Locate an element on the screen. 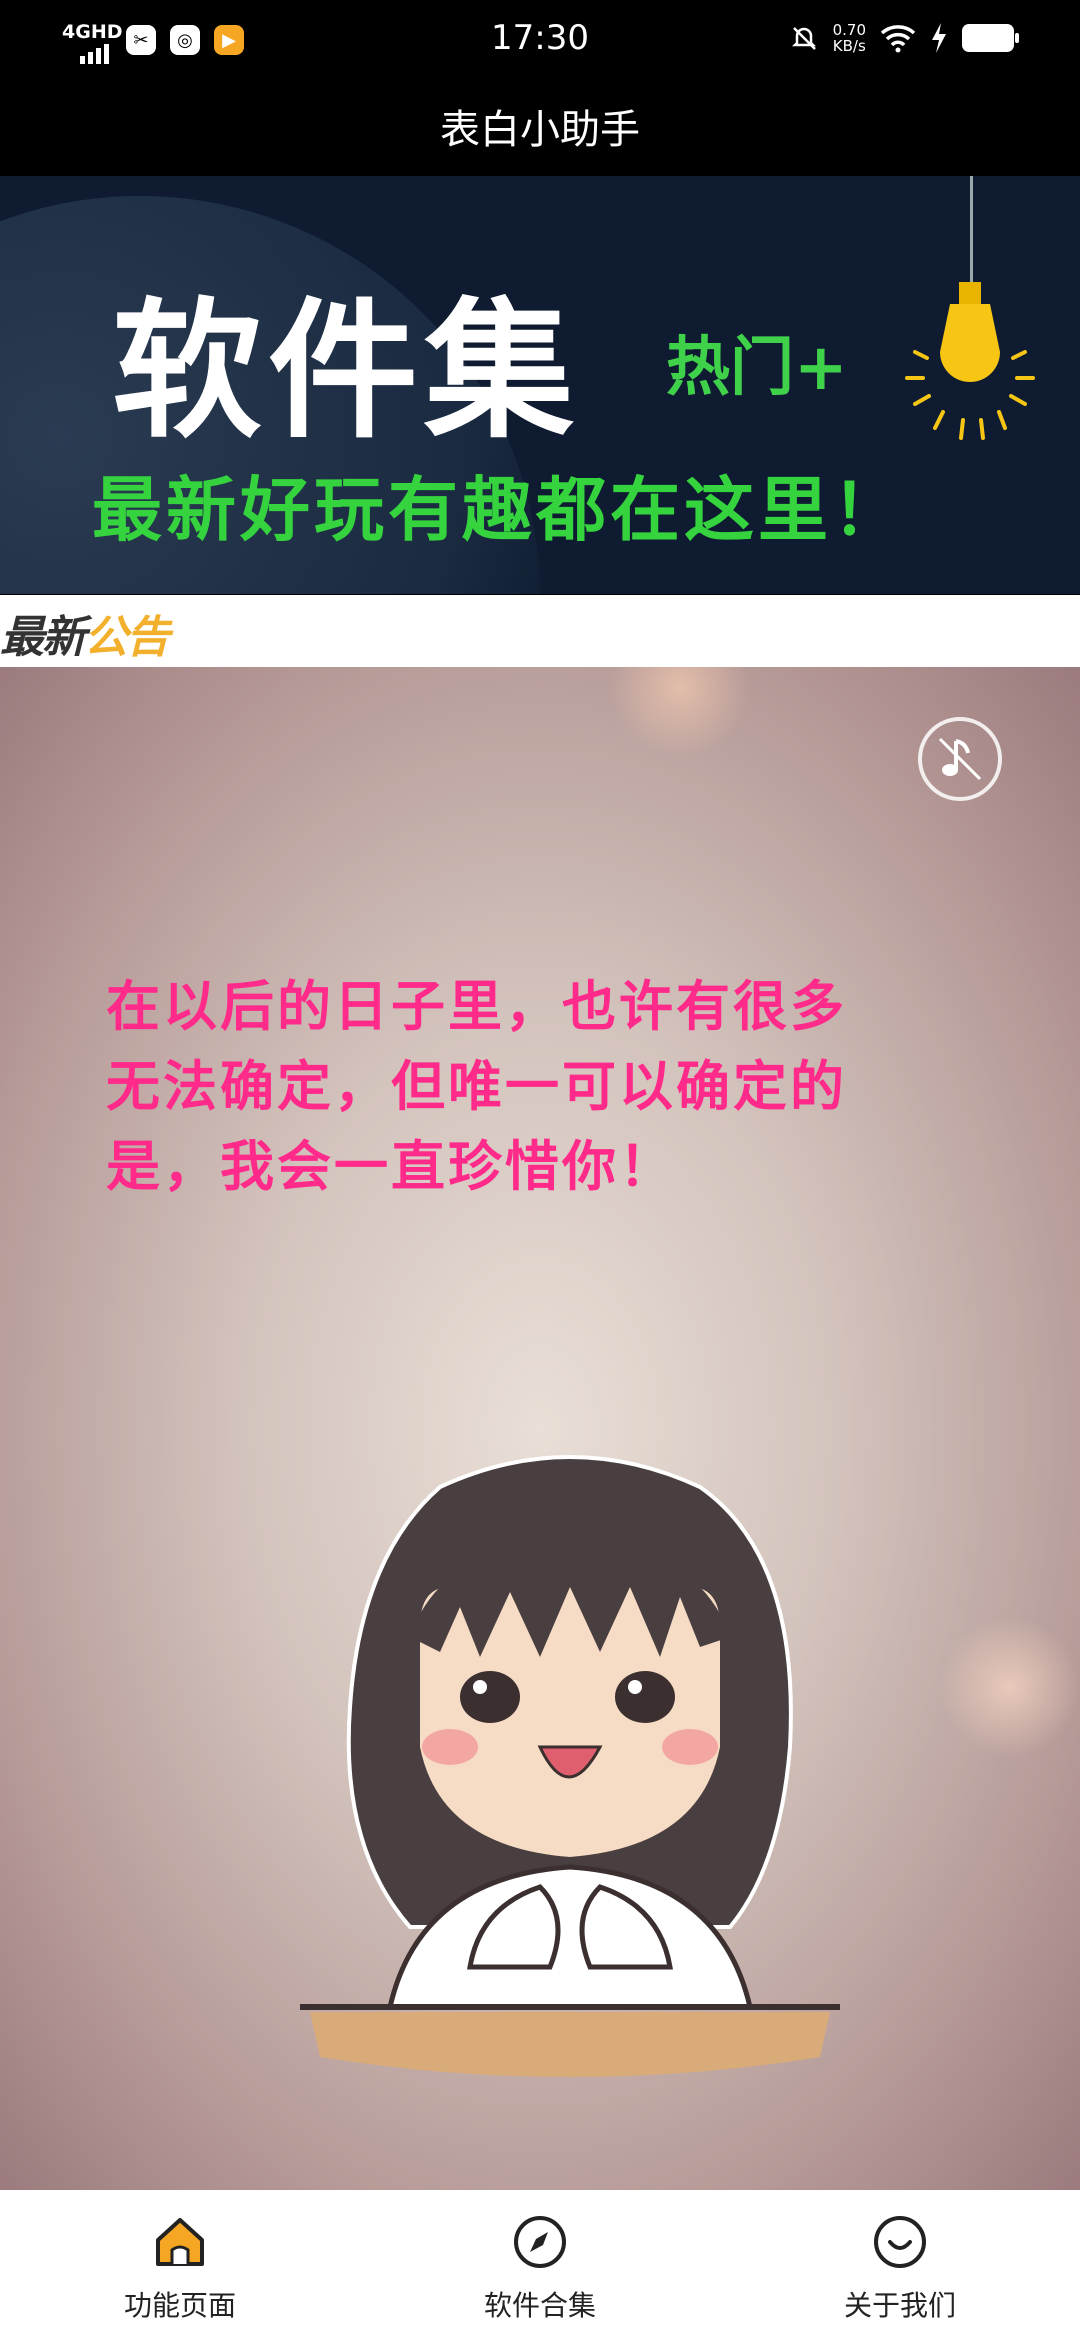  bottom-tab-bar: 功能页面 软件合集 关于我们 is located at coordinates (540, 2265).